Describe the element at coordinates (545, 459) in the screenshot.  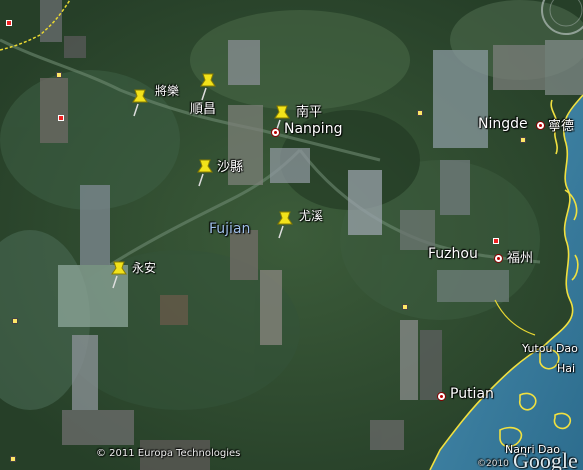
I see `google-logo: Google` at that location.